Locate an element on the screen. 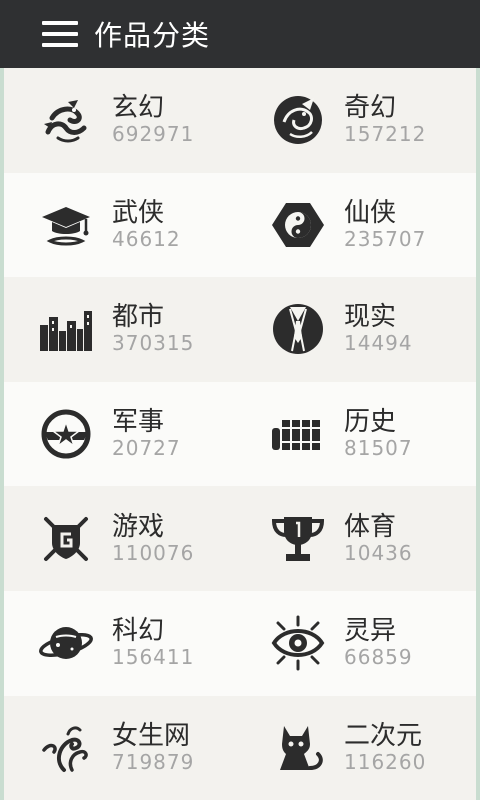 The width and height of the screenshot is (480, 800). category-count: 66859 is located at coordinates (378, 657).